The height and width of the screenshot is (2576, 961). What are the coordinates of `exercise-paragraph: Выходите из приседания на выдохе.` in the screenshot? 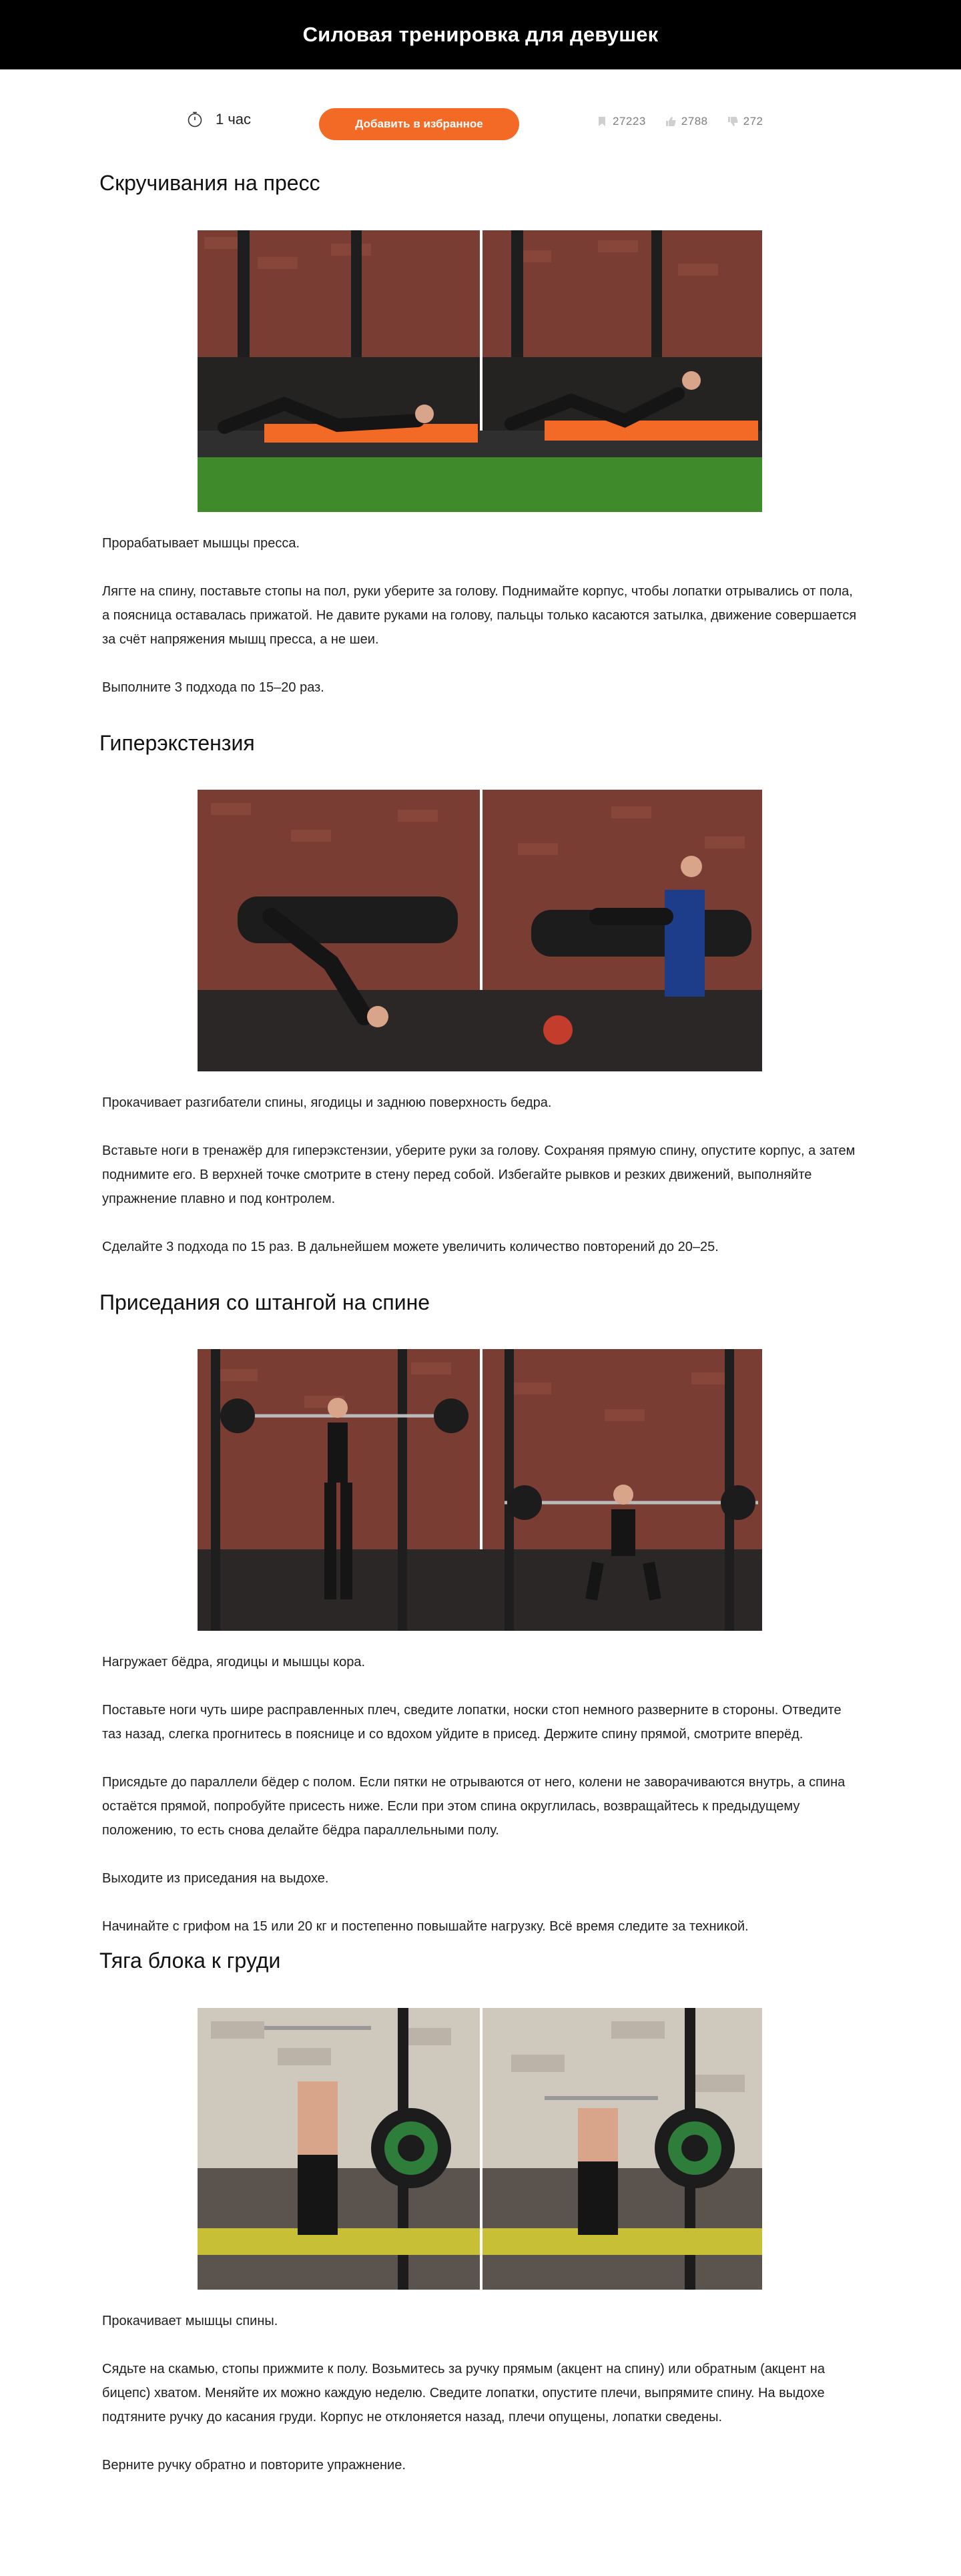 It's located at (215, 1878).